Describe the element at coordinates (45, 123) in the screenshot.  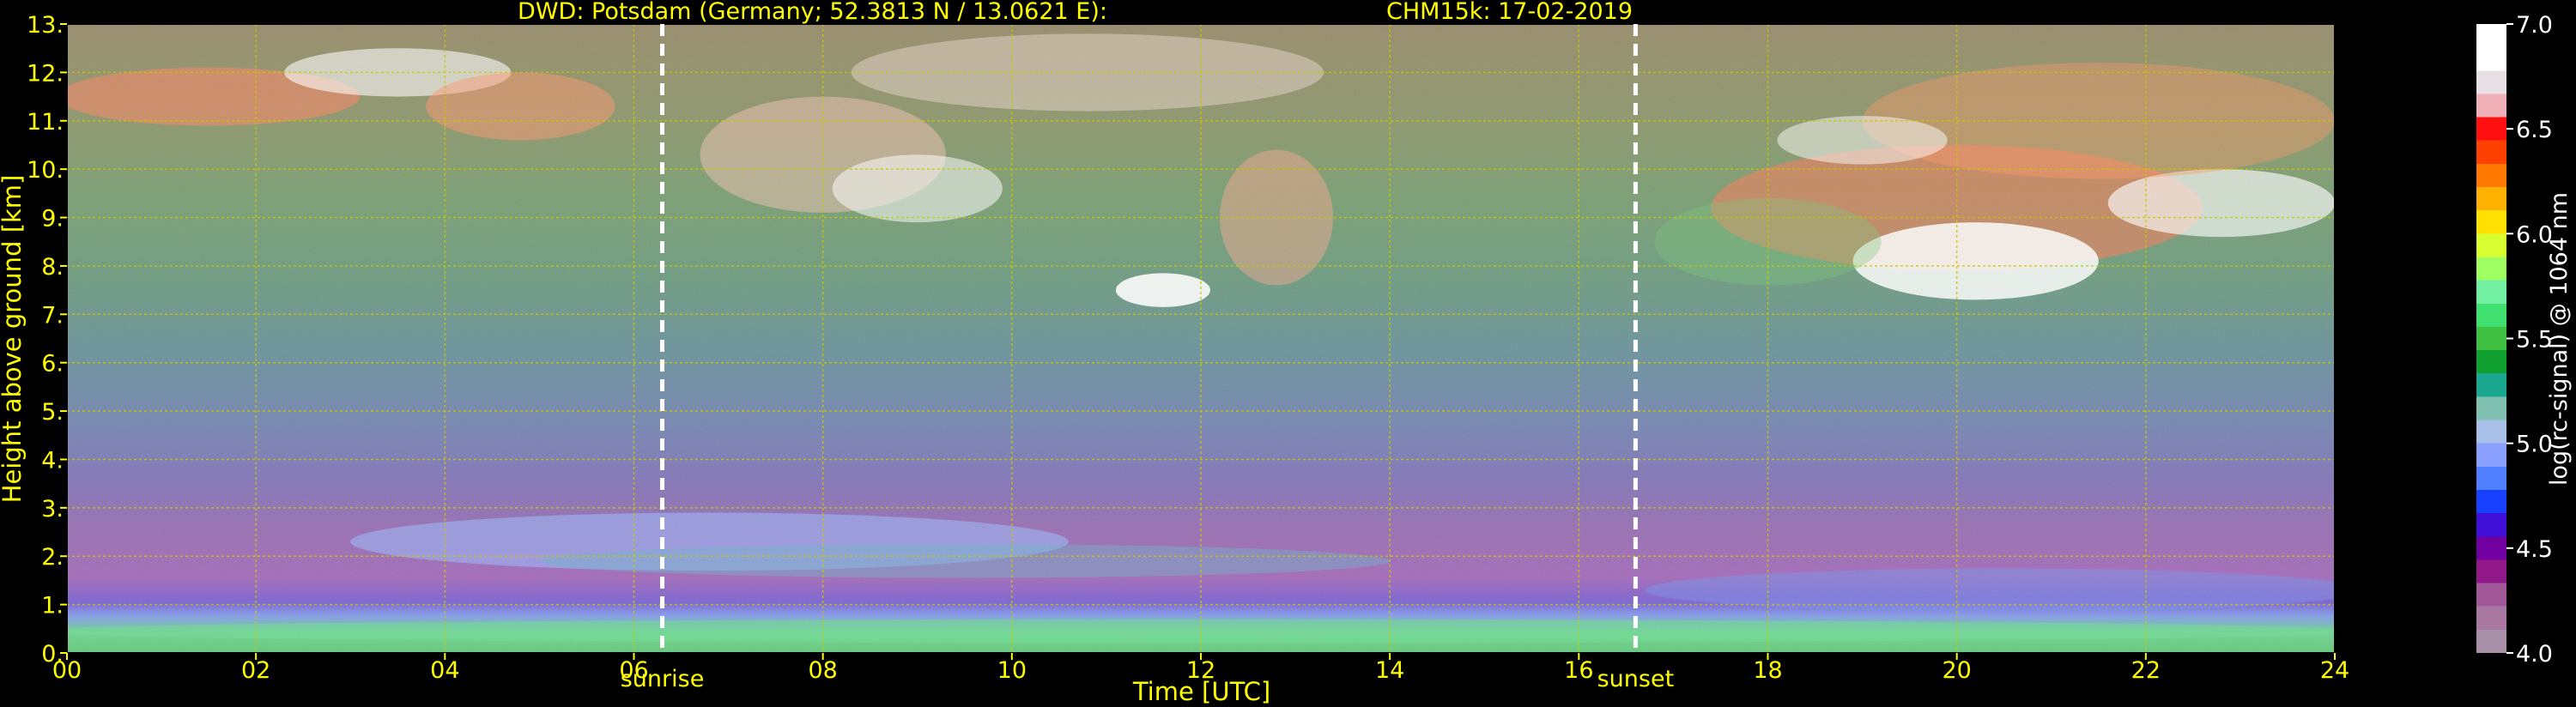
I see `y-tick-label: 11.` at that location.